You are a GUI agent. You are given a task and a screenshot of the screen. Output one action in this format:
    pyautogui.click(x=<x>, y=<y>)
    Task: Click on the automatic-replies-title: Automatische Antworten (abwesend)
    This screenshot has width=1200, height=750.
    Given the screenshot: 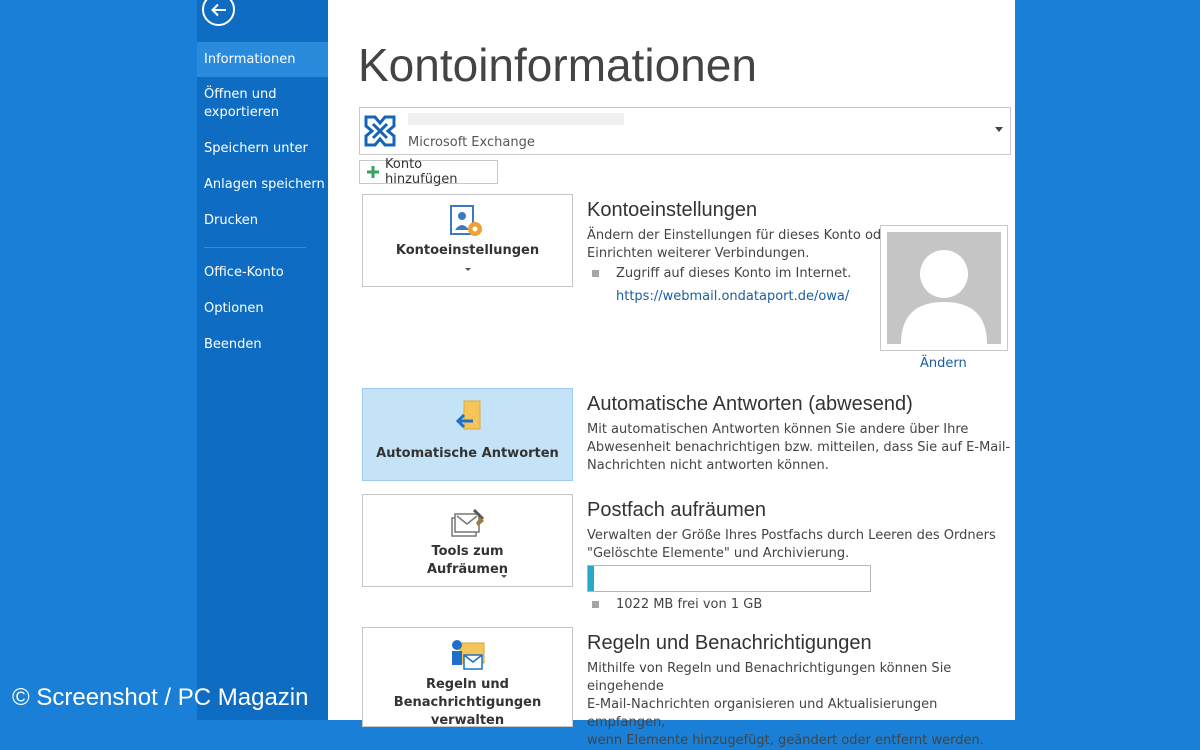 What is the action you would take?
    pyautogui.click(x=750, y=404)
    